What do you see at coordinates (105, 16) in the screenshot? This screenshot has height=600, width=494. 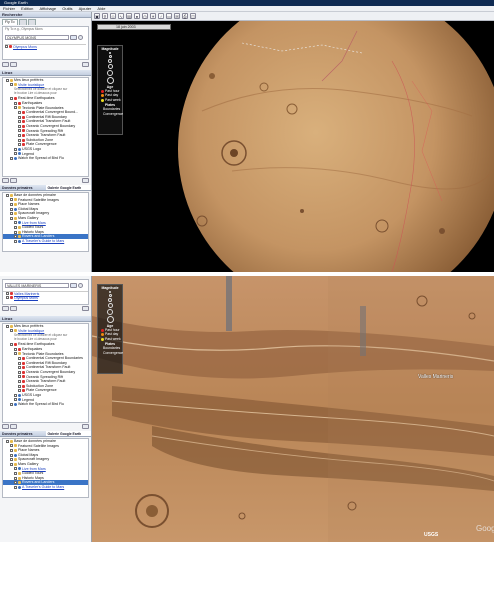 I see `placemark-icon: ⚲` at bounding box center [105, 16].